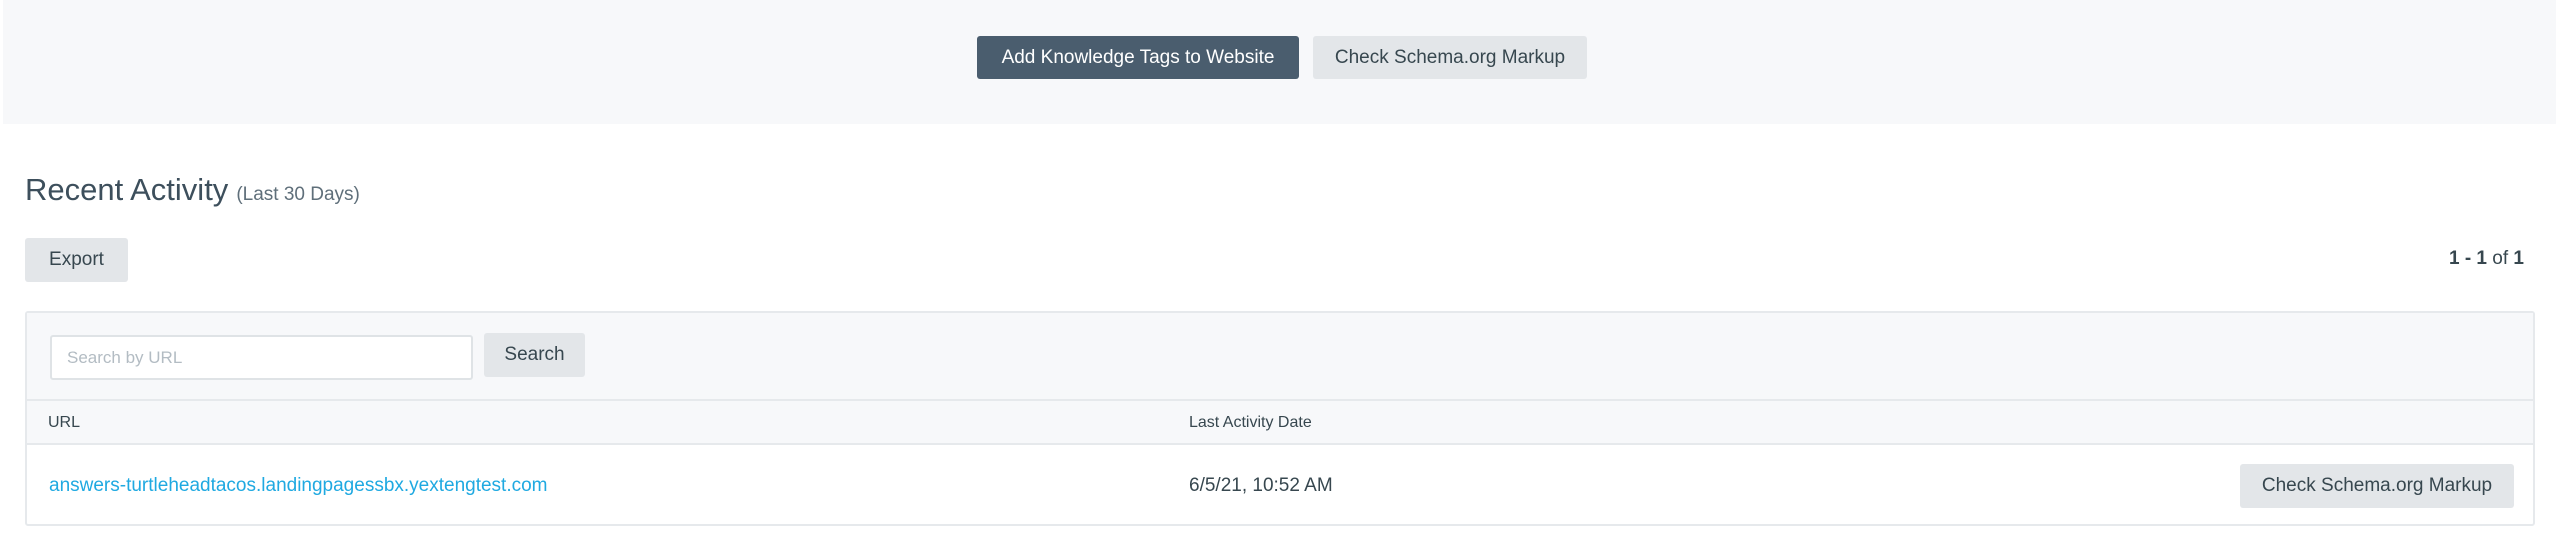 This screenshot has width=2556, height=540. What do you see at coordinates (2500, 258) in the screenshot?
I see `pagination-of-label: of` at bounding box center [2500, 258].